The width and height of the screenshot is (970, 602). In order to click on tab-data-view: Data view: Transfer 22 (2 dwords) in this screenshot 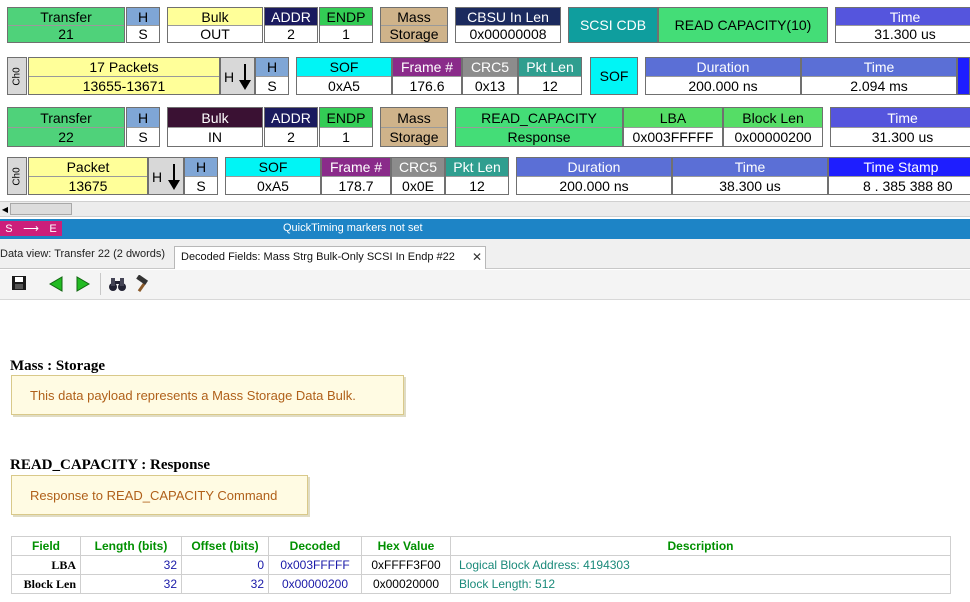, I will do `click(82, 254)`.